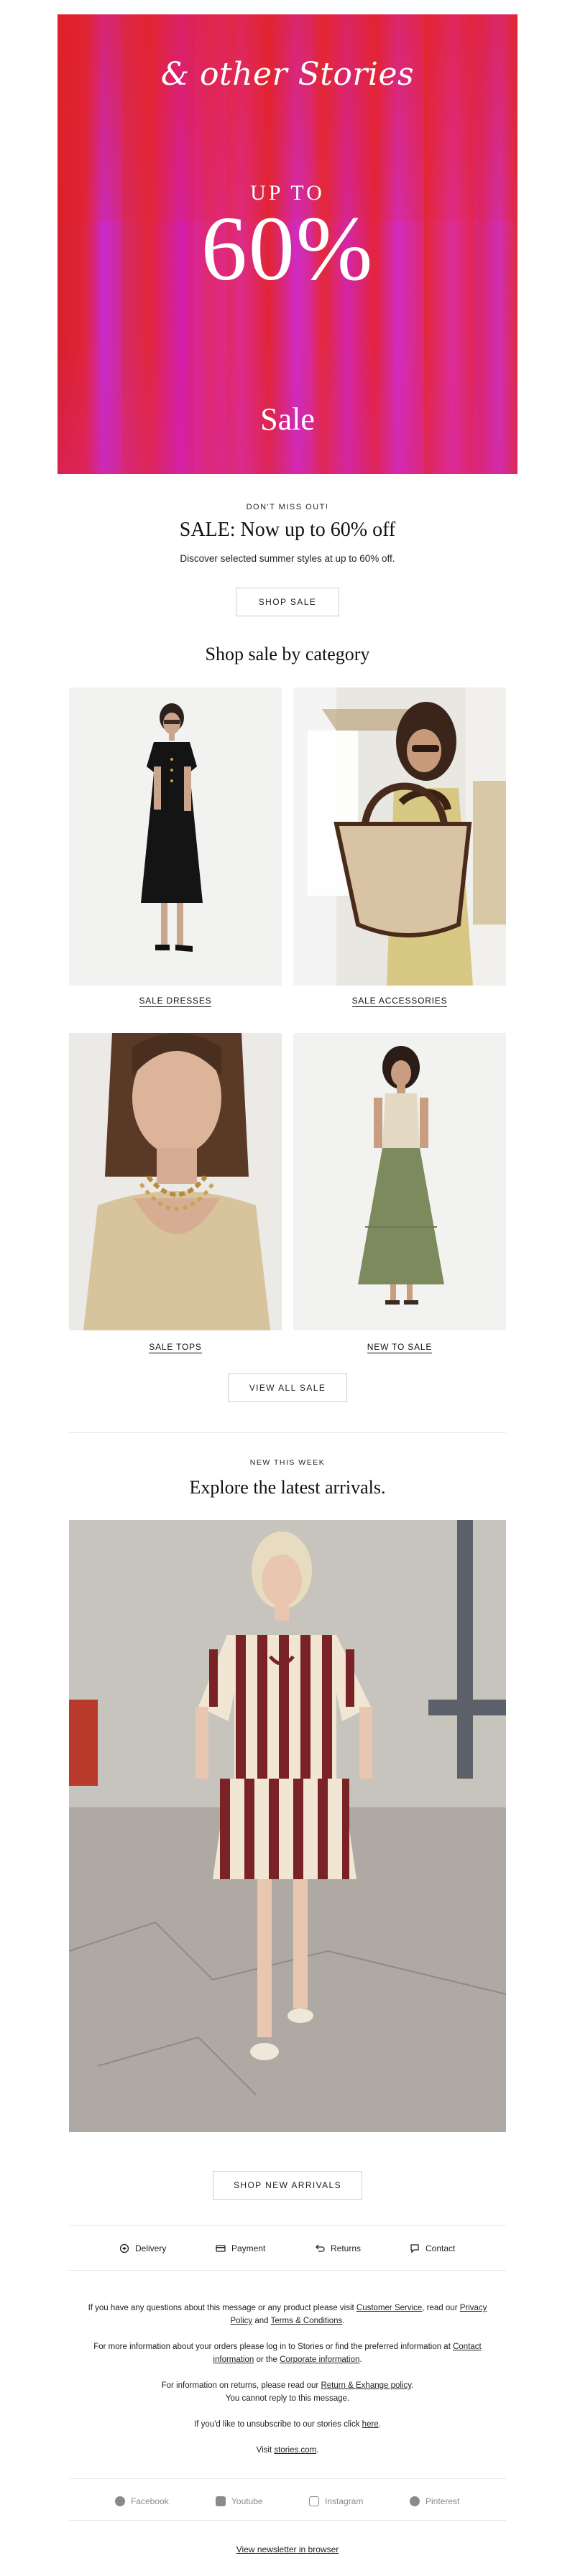 The height and width of the screenshot is (2576, 575). I want to click on intro-eyebrow: DON'T MISS OUT!, so click(287, 507).